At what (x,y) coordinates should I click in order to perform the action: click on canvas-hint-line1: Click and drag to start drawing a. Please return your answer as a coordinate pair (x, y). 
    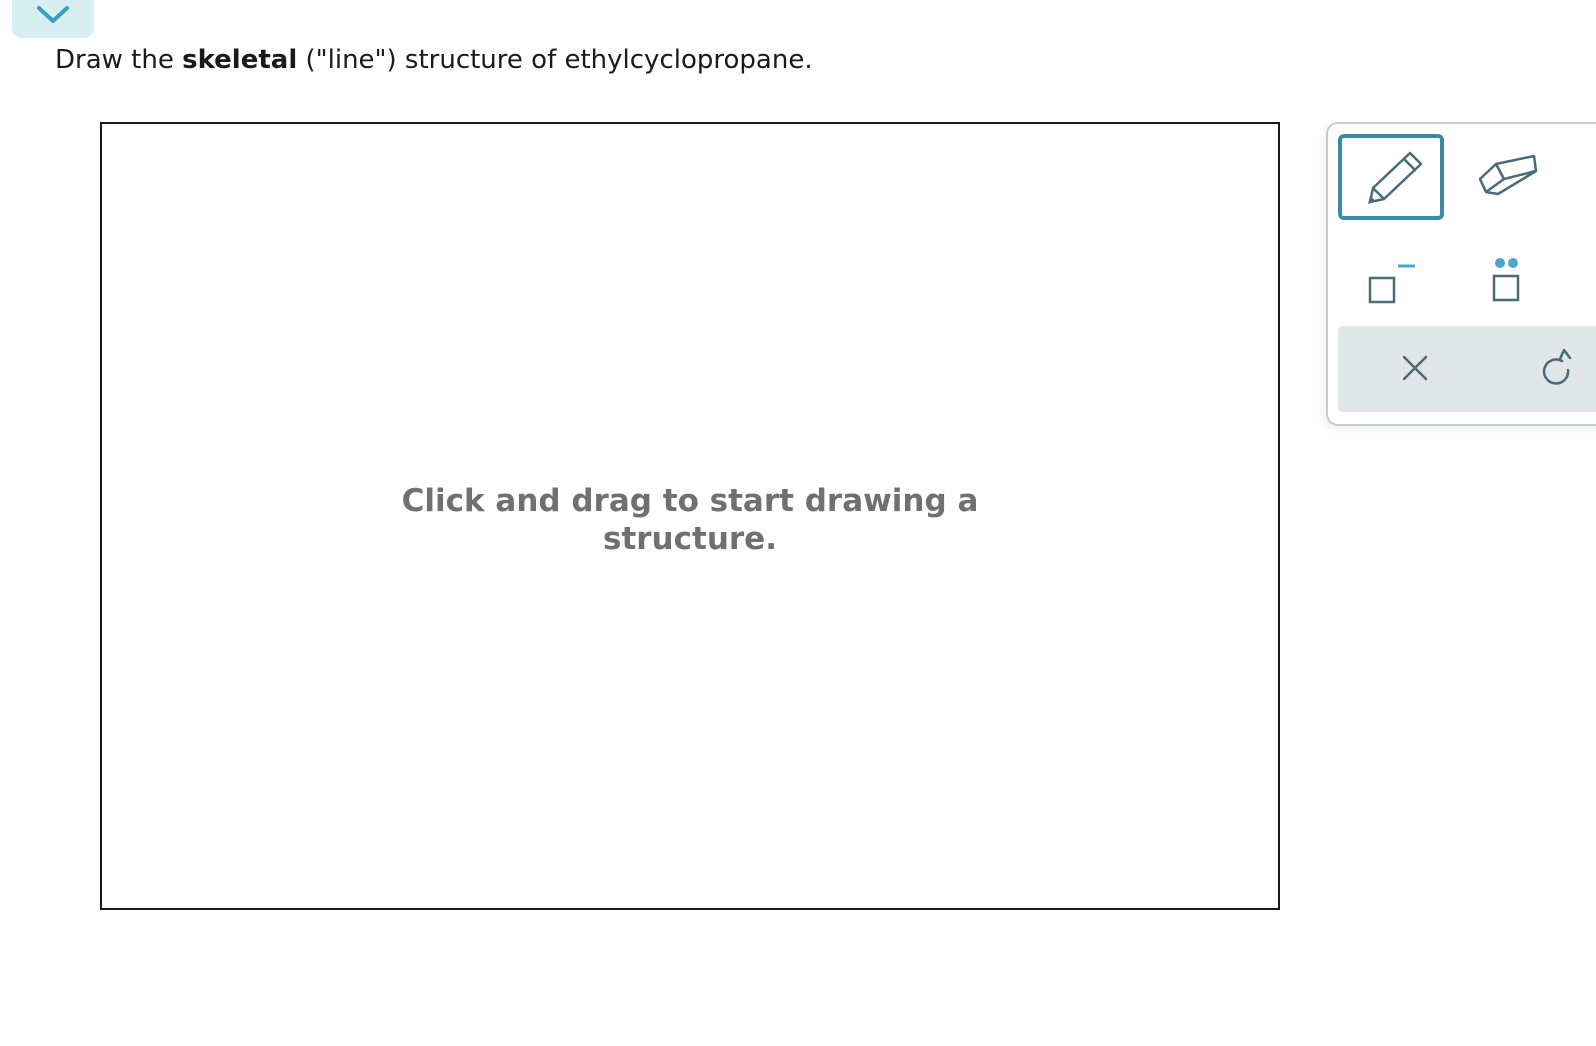
    Looking at the image, I should click on (690, 501).